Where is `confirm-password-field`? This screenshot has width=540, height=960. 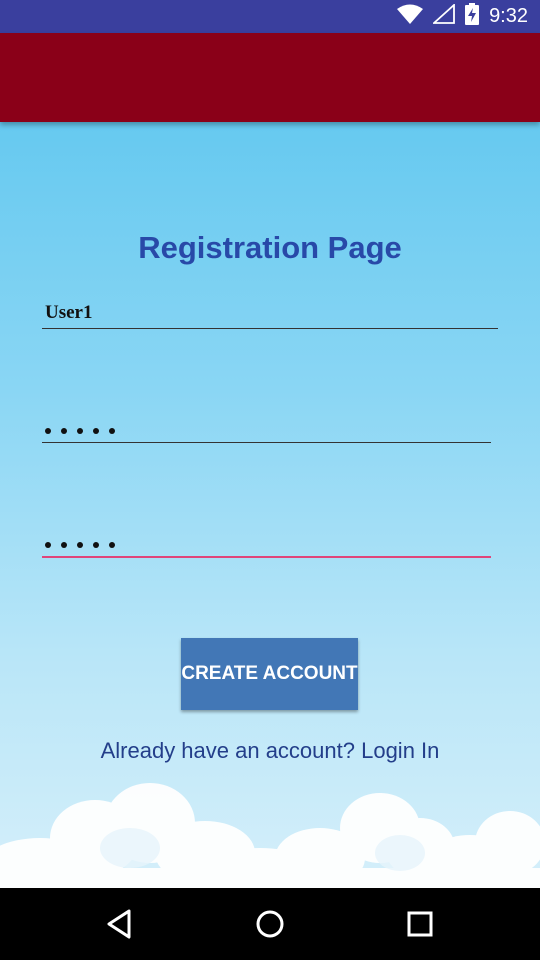
confirm-password-field is located at coordinates (266, 538).